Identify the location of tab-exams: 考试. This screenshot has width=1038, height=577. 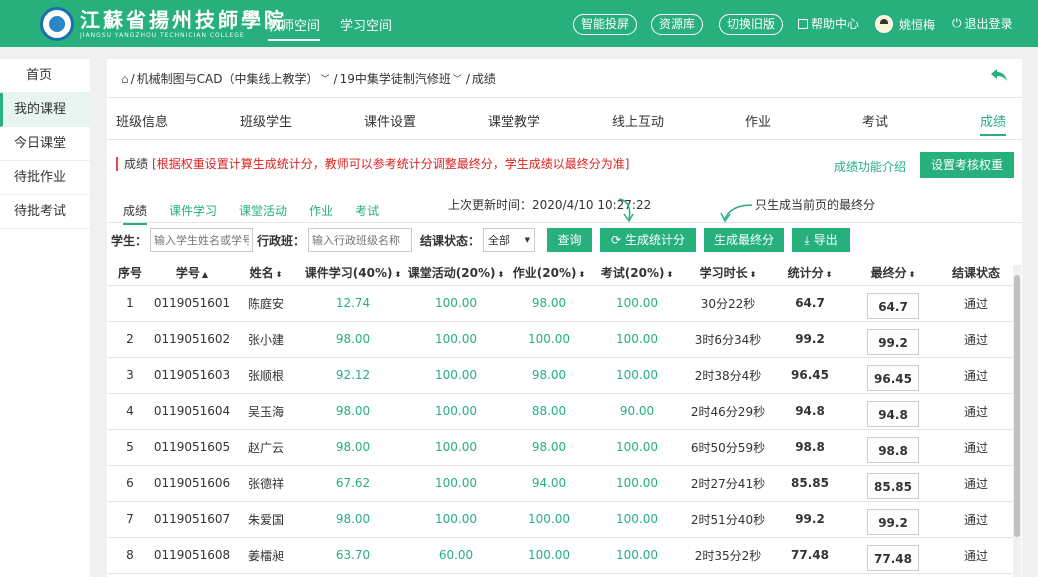
(875, 120).